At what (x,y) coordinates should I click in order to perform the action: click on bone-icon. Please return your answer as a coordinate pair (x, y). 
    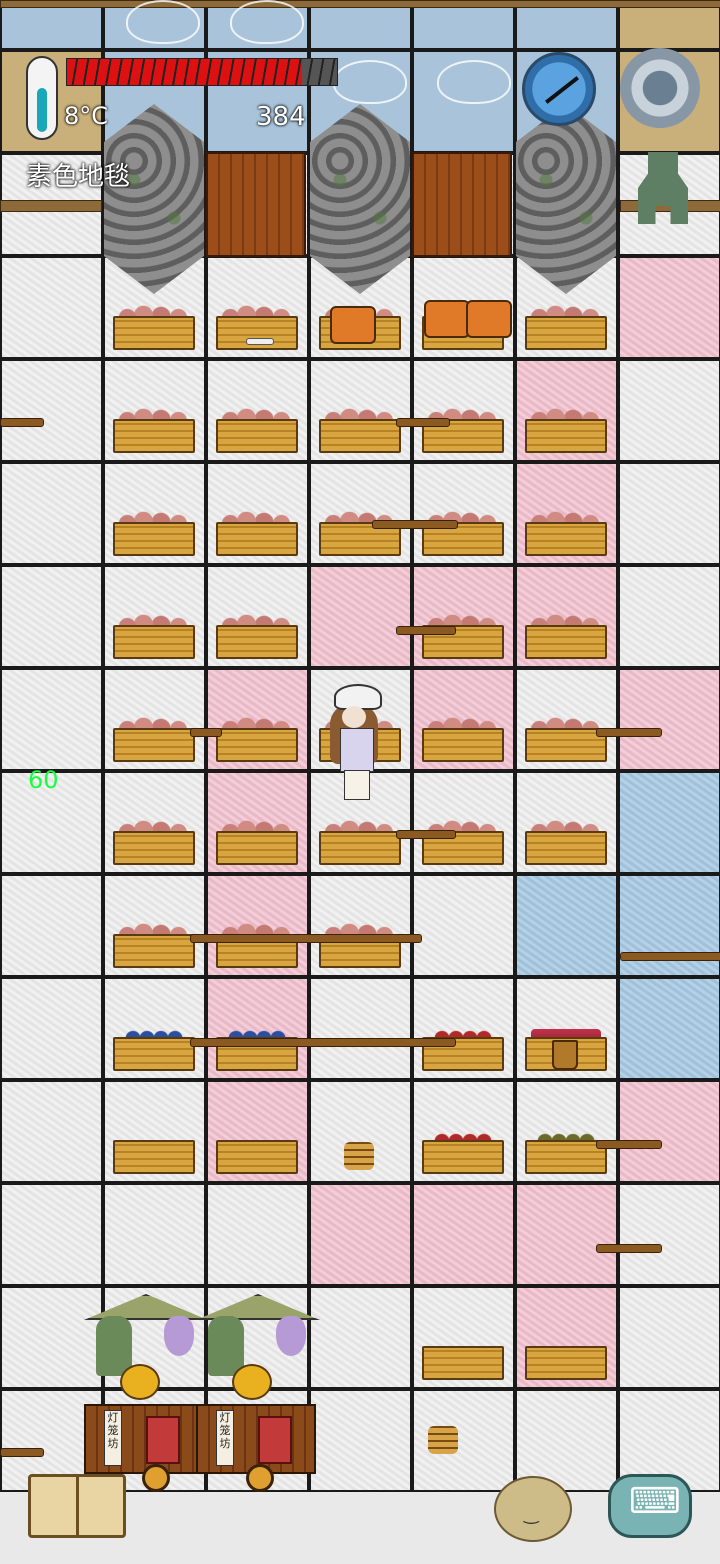
    Looking at the image, I should click on (260, 341).